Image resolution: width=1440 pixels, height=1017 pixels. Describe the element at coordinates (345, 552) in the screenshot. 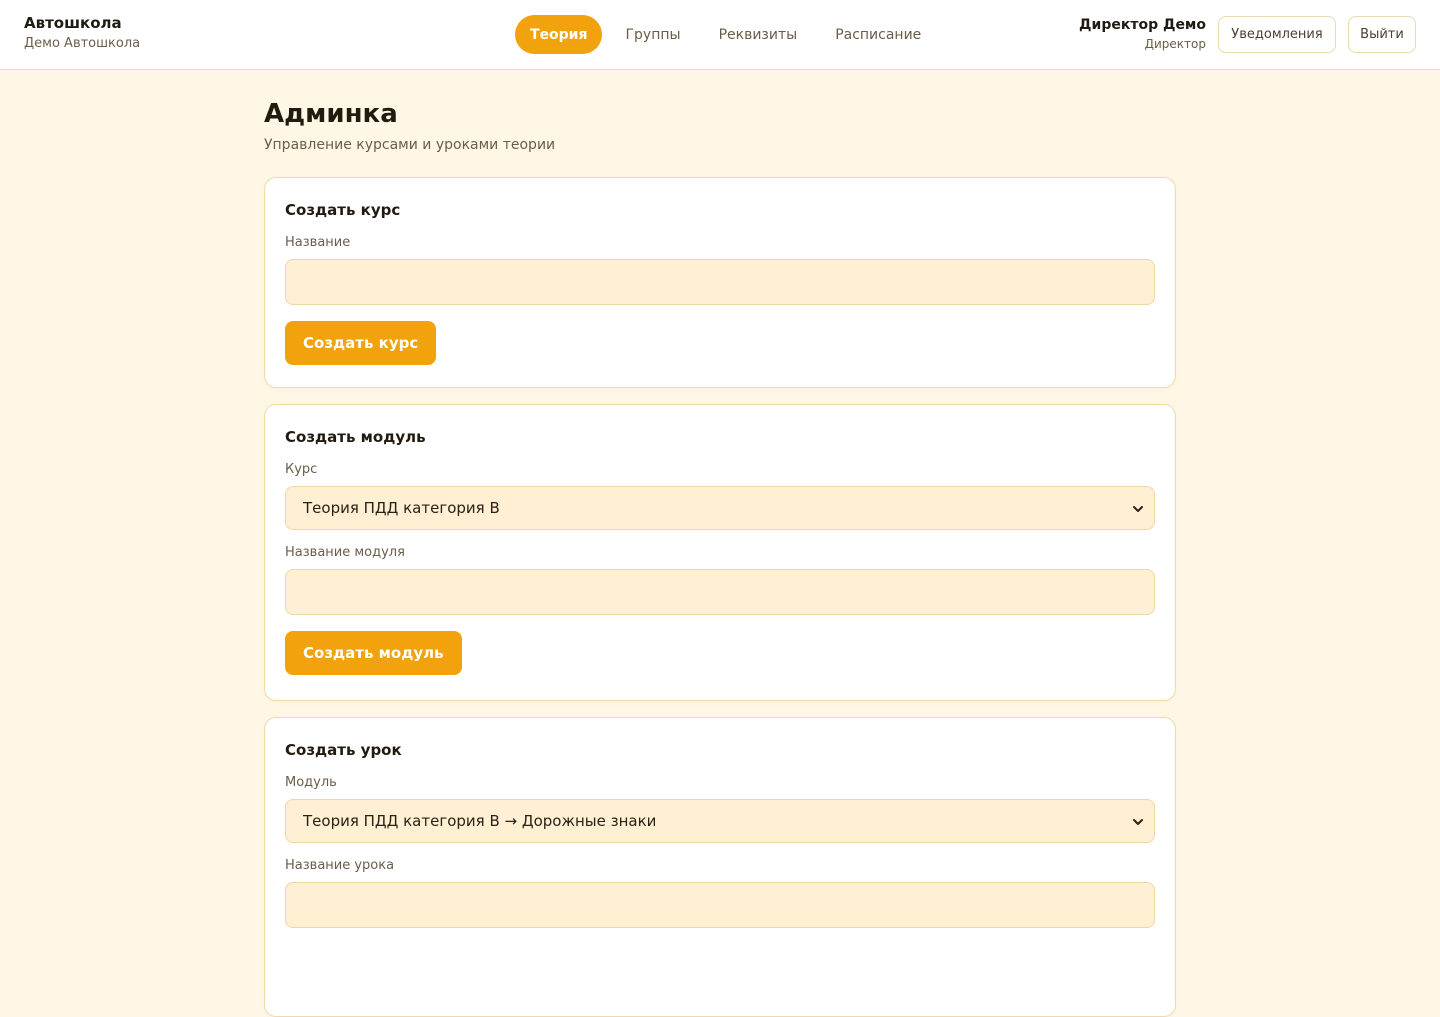

I see `module-name-label: Название модуля` at that location.